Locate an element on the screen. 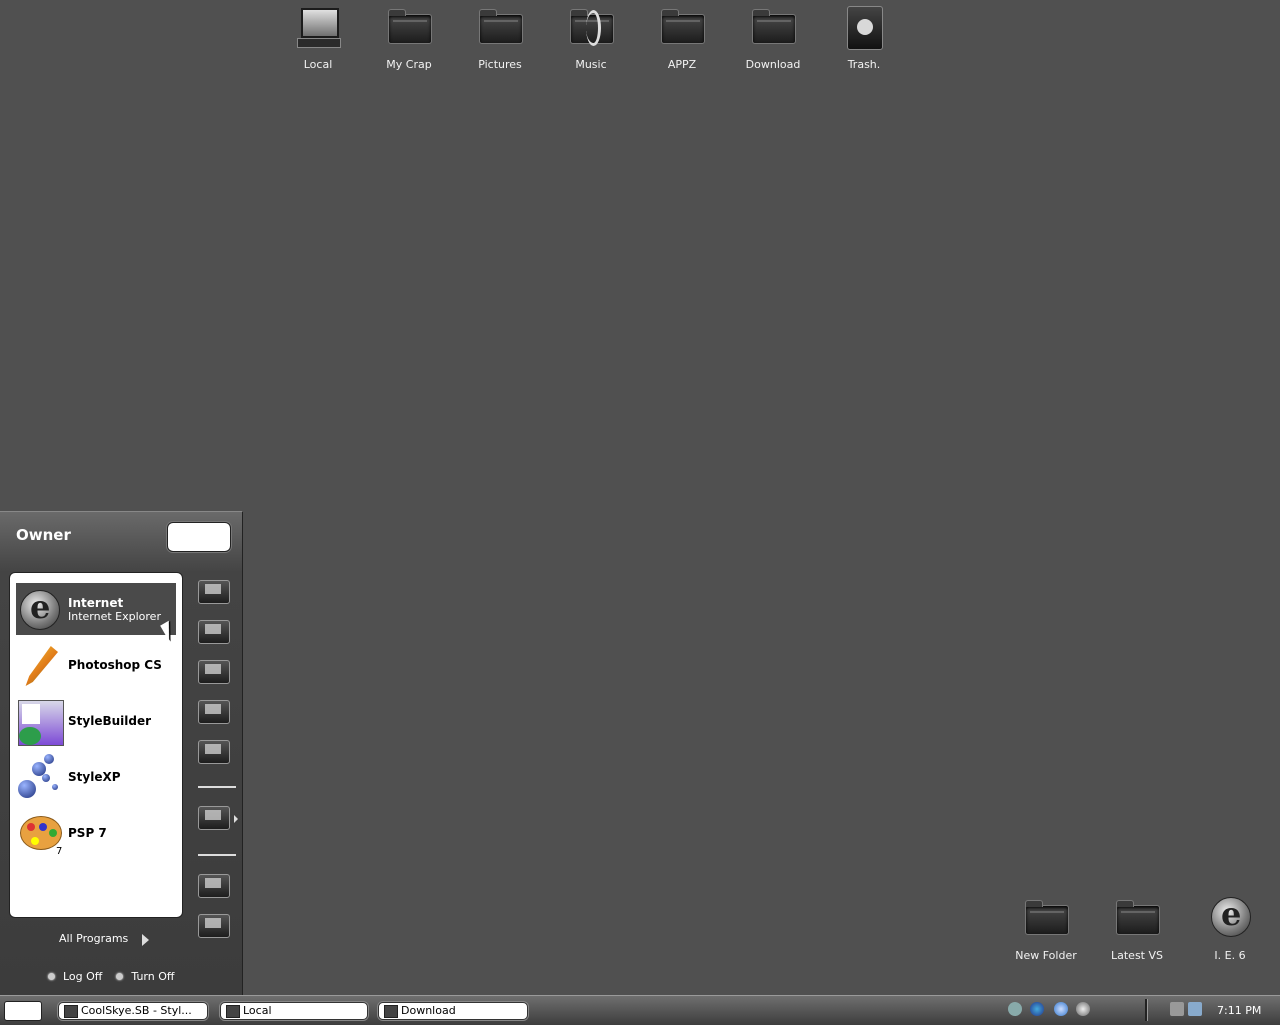  my-music-place-icon is located at coordinates (214, 670).